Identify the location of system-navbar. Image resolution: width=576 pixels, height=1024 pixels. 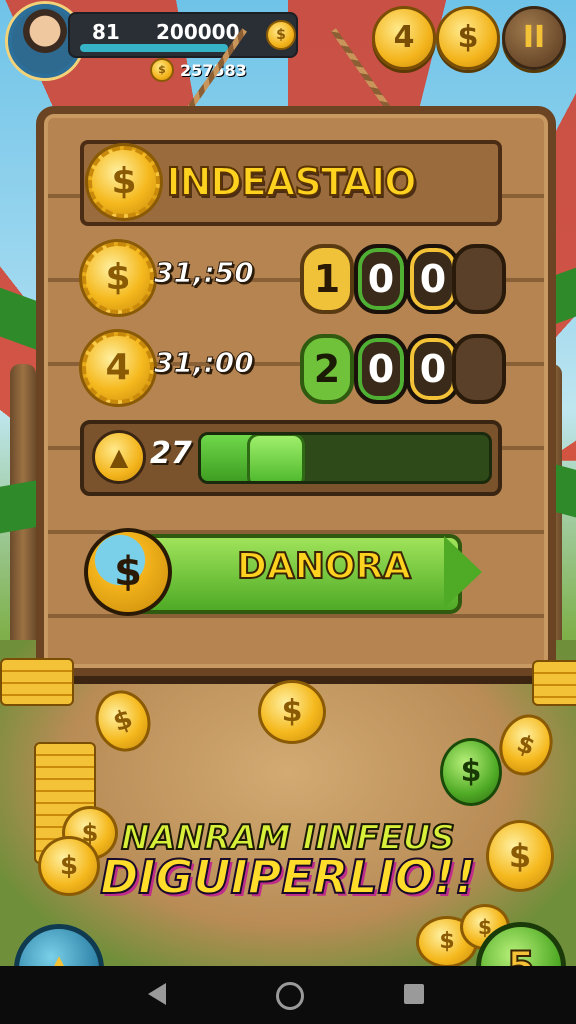
(288, 995).